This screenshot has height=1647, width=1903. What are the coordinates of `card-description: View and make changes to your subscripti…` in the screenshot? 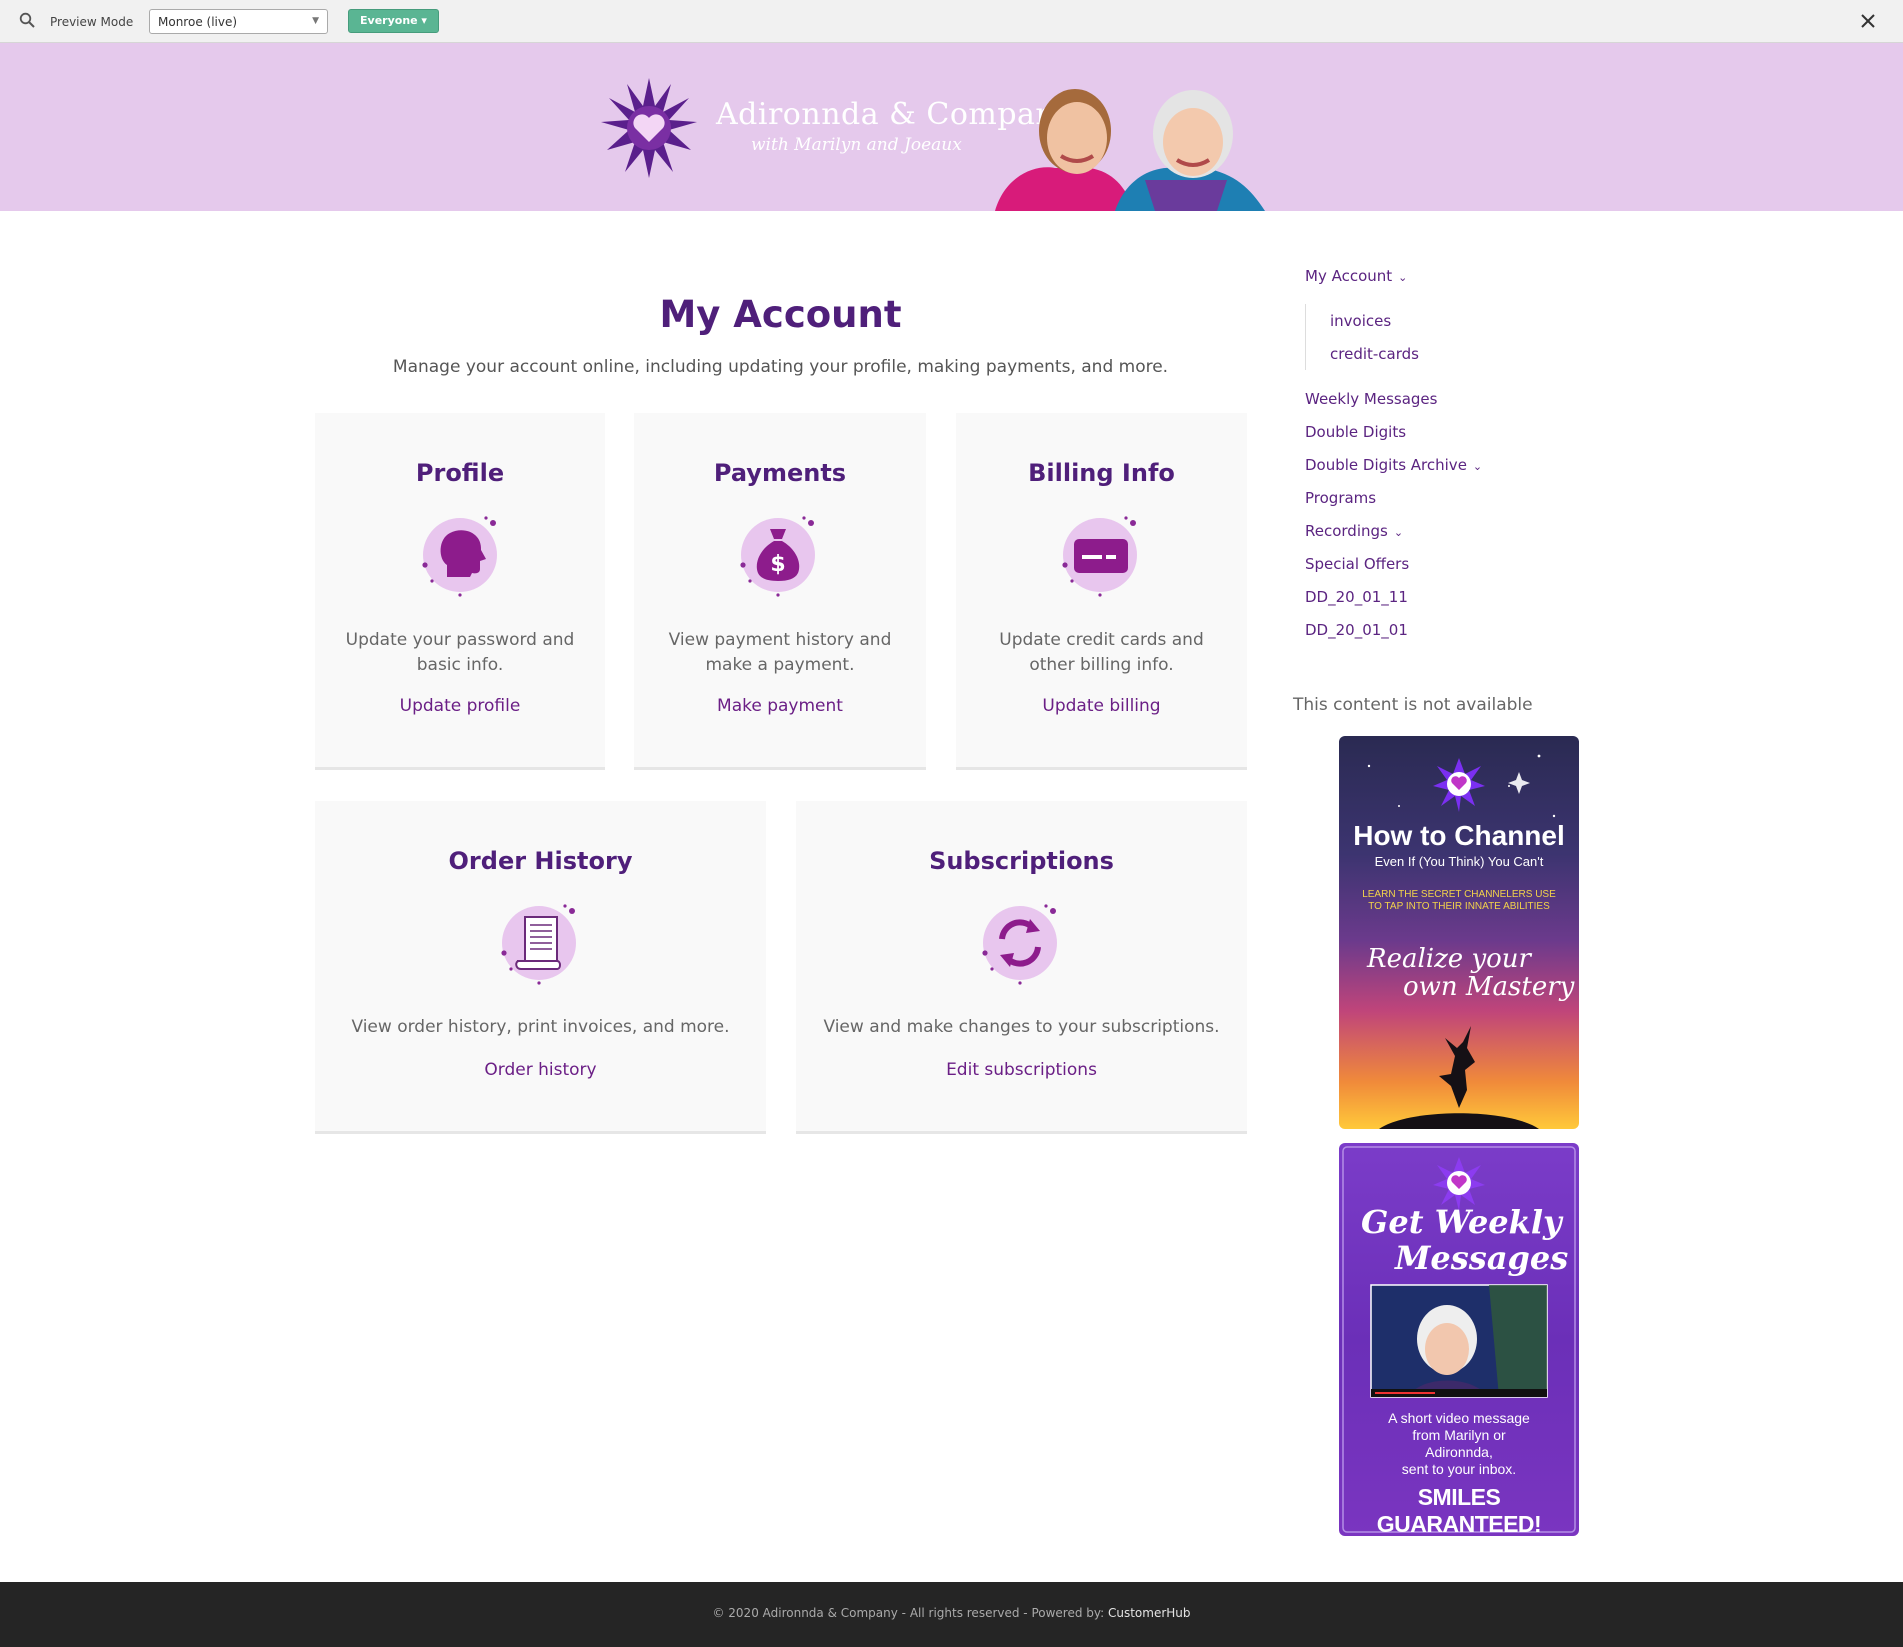 It's located at (1021, 1027).